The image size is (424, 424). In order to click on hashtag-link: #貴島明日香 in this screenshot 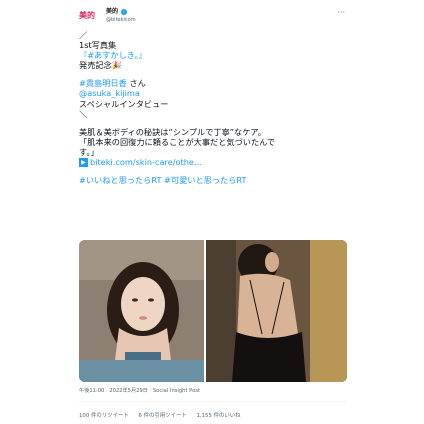, I will do `click(103, 83)`.